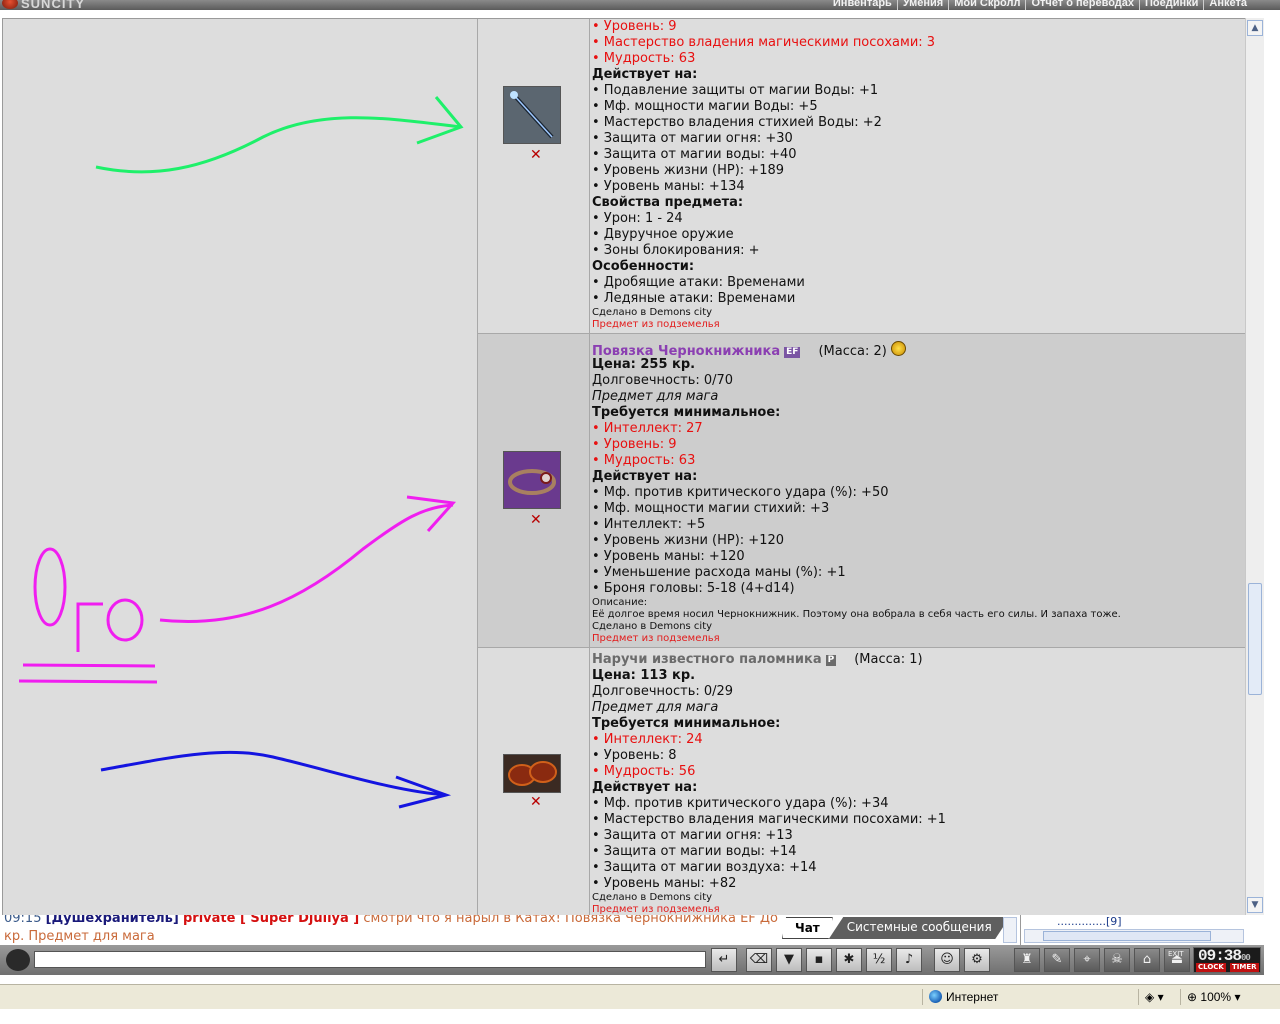  Describe the element at coordinates (849, 960) in the screenshot. I see `run-icon: ✱` at that location.